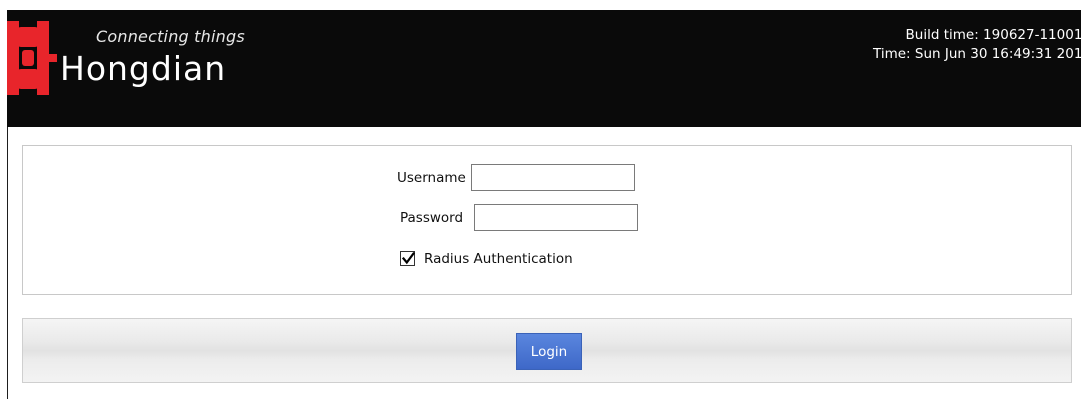  I want to click on radius-authentication-checkbox, so click(408, 258).